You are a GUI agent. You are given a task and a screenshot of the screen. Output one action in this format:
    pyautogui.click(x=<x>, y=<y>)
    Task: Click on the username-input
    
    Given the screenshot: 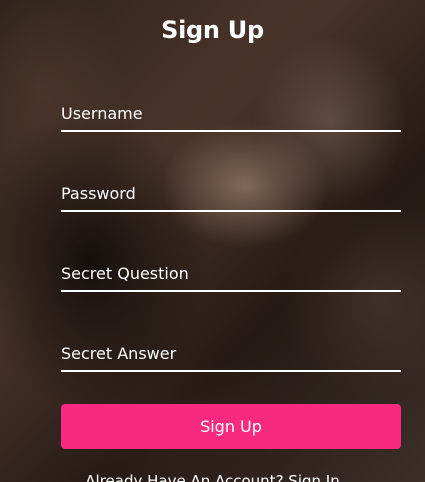 What is the action you would take?
    pyautogui.click(x=231, y=113)
    